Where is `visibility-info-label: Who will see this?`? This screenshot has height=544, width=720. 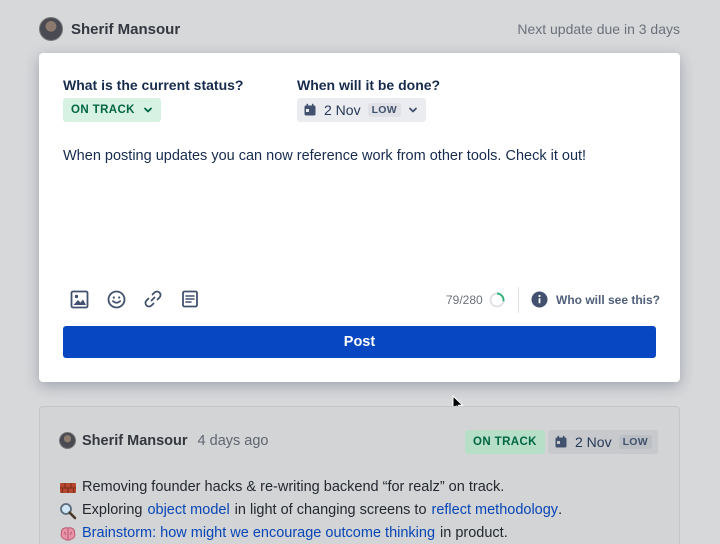 visibility-info-label: Who will see this? is located at coordinates (608, 299).